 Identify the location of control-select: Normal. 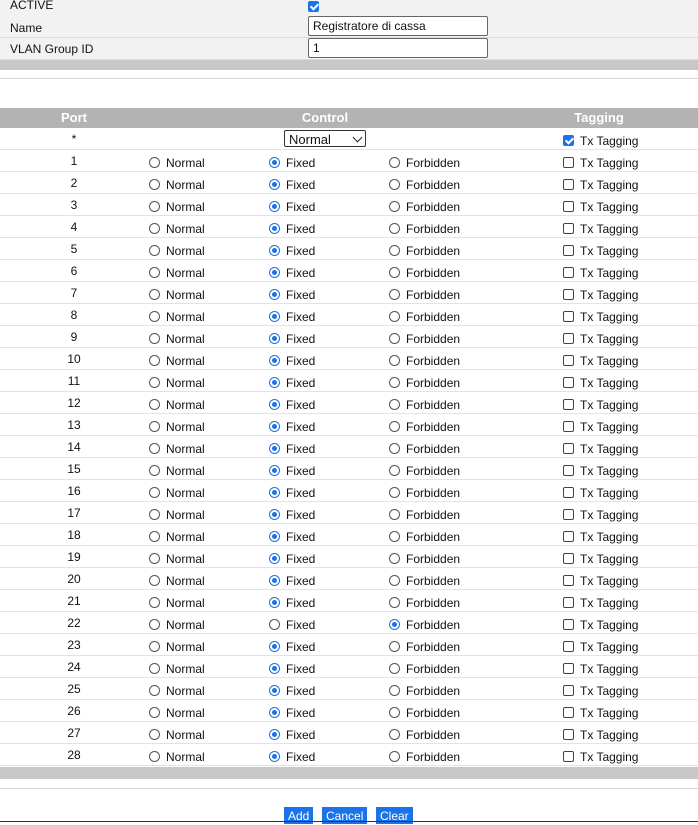
(325, 138).